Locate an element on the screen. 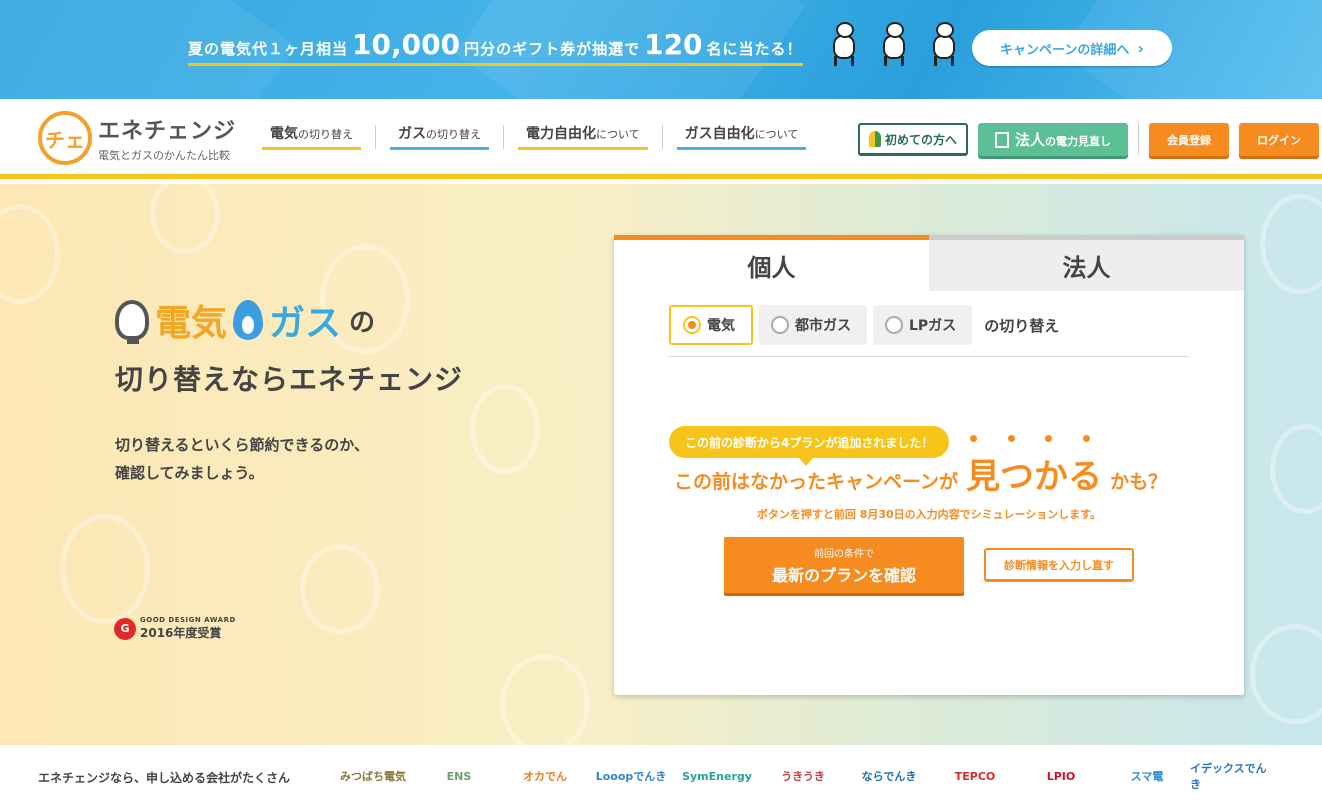  simulation-note: ボタンを押すと前回 8月30日の入力内容でシミュレーションします。 is located at coordinates (929, 514).